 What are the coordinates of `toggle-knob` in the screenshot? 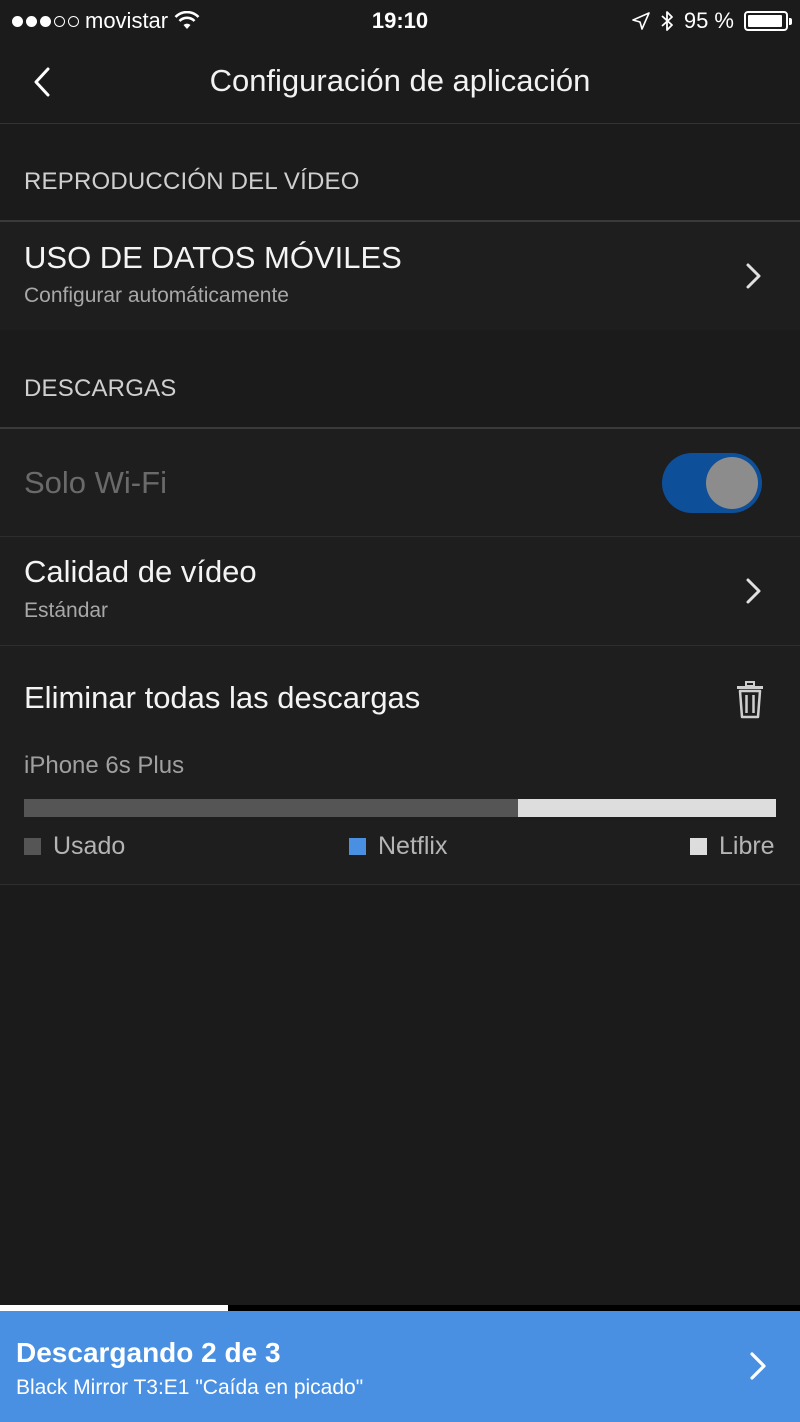 It's located at (732, 483).